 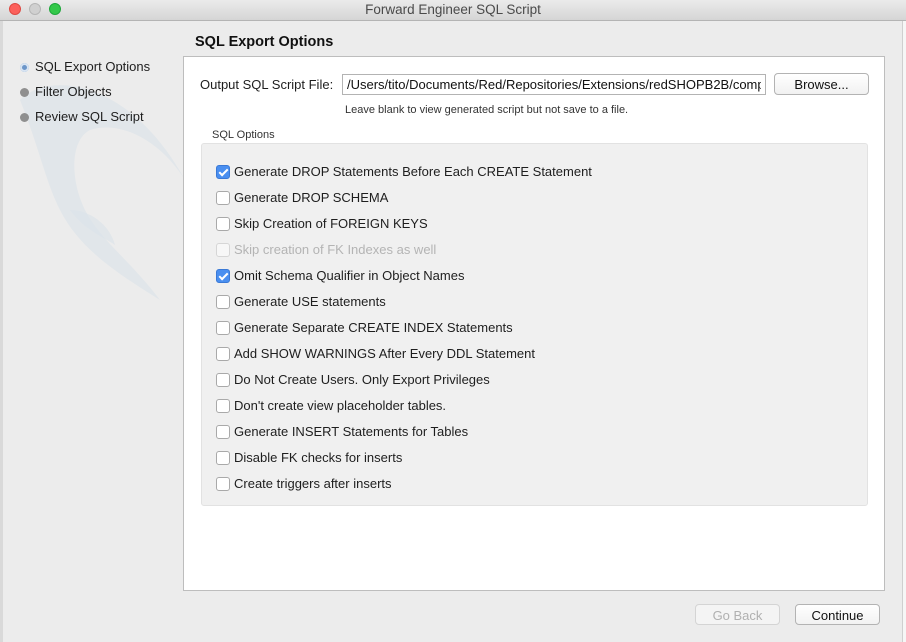 I want to click on step-filter-objects: Filter Objects, so click(x=85, y=96).